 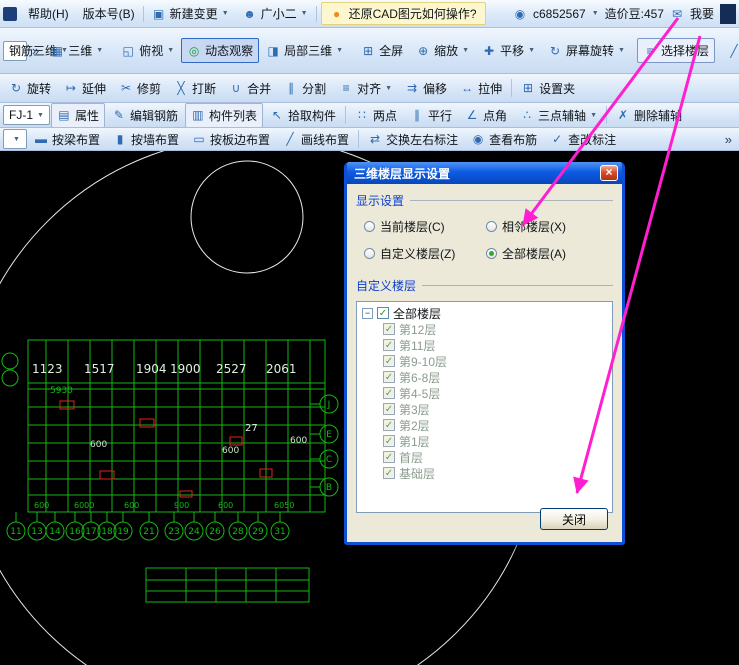 What do you see at coordinates (508, 50) in the screenshot?
I see `toolbar-button: ✚ 平移 ▼` at bounding box center [508, 50].